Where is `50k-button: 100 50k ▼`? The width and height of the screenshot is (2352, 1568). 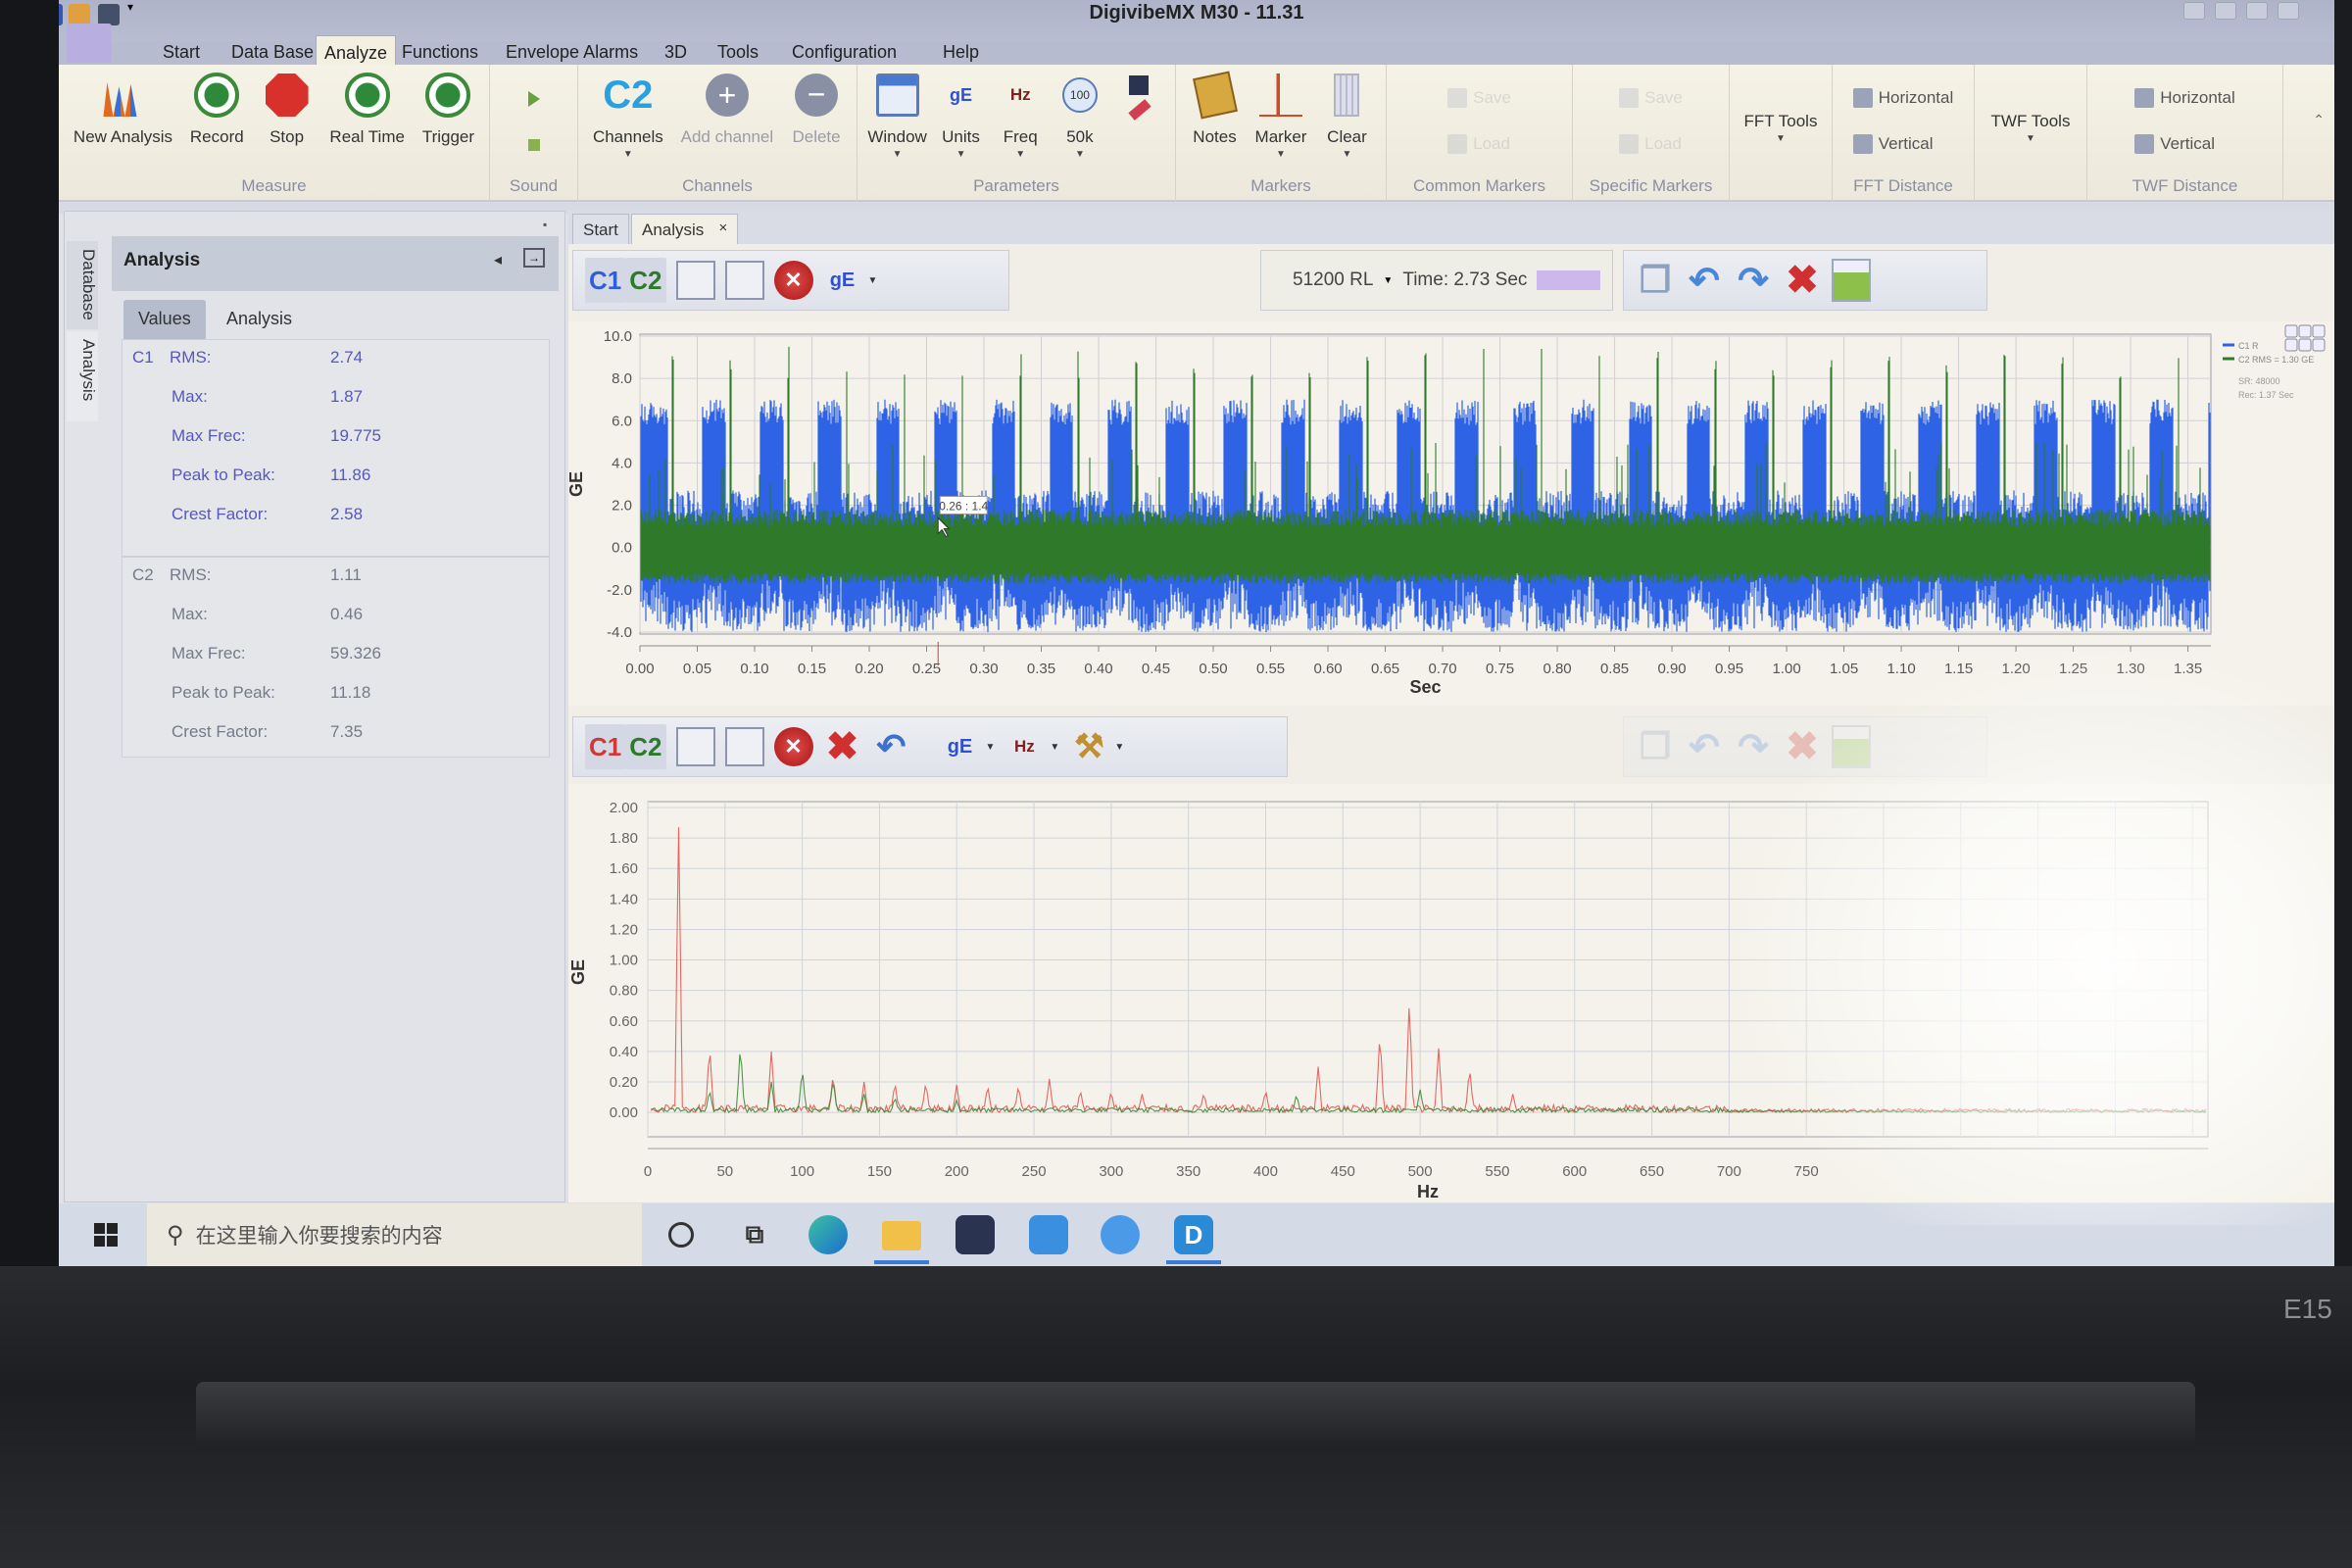
50k-button: 100 50k ▼ is located at coordinates (1079, 120).